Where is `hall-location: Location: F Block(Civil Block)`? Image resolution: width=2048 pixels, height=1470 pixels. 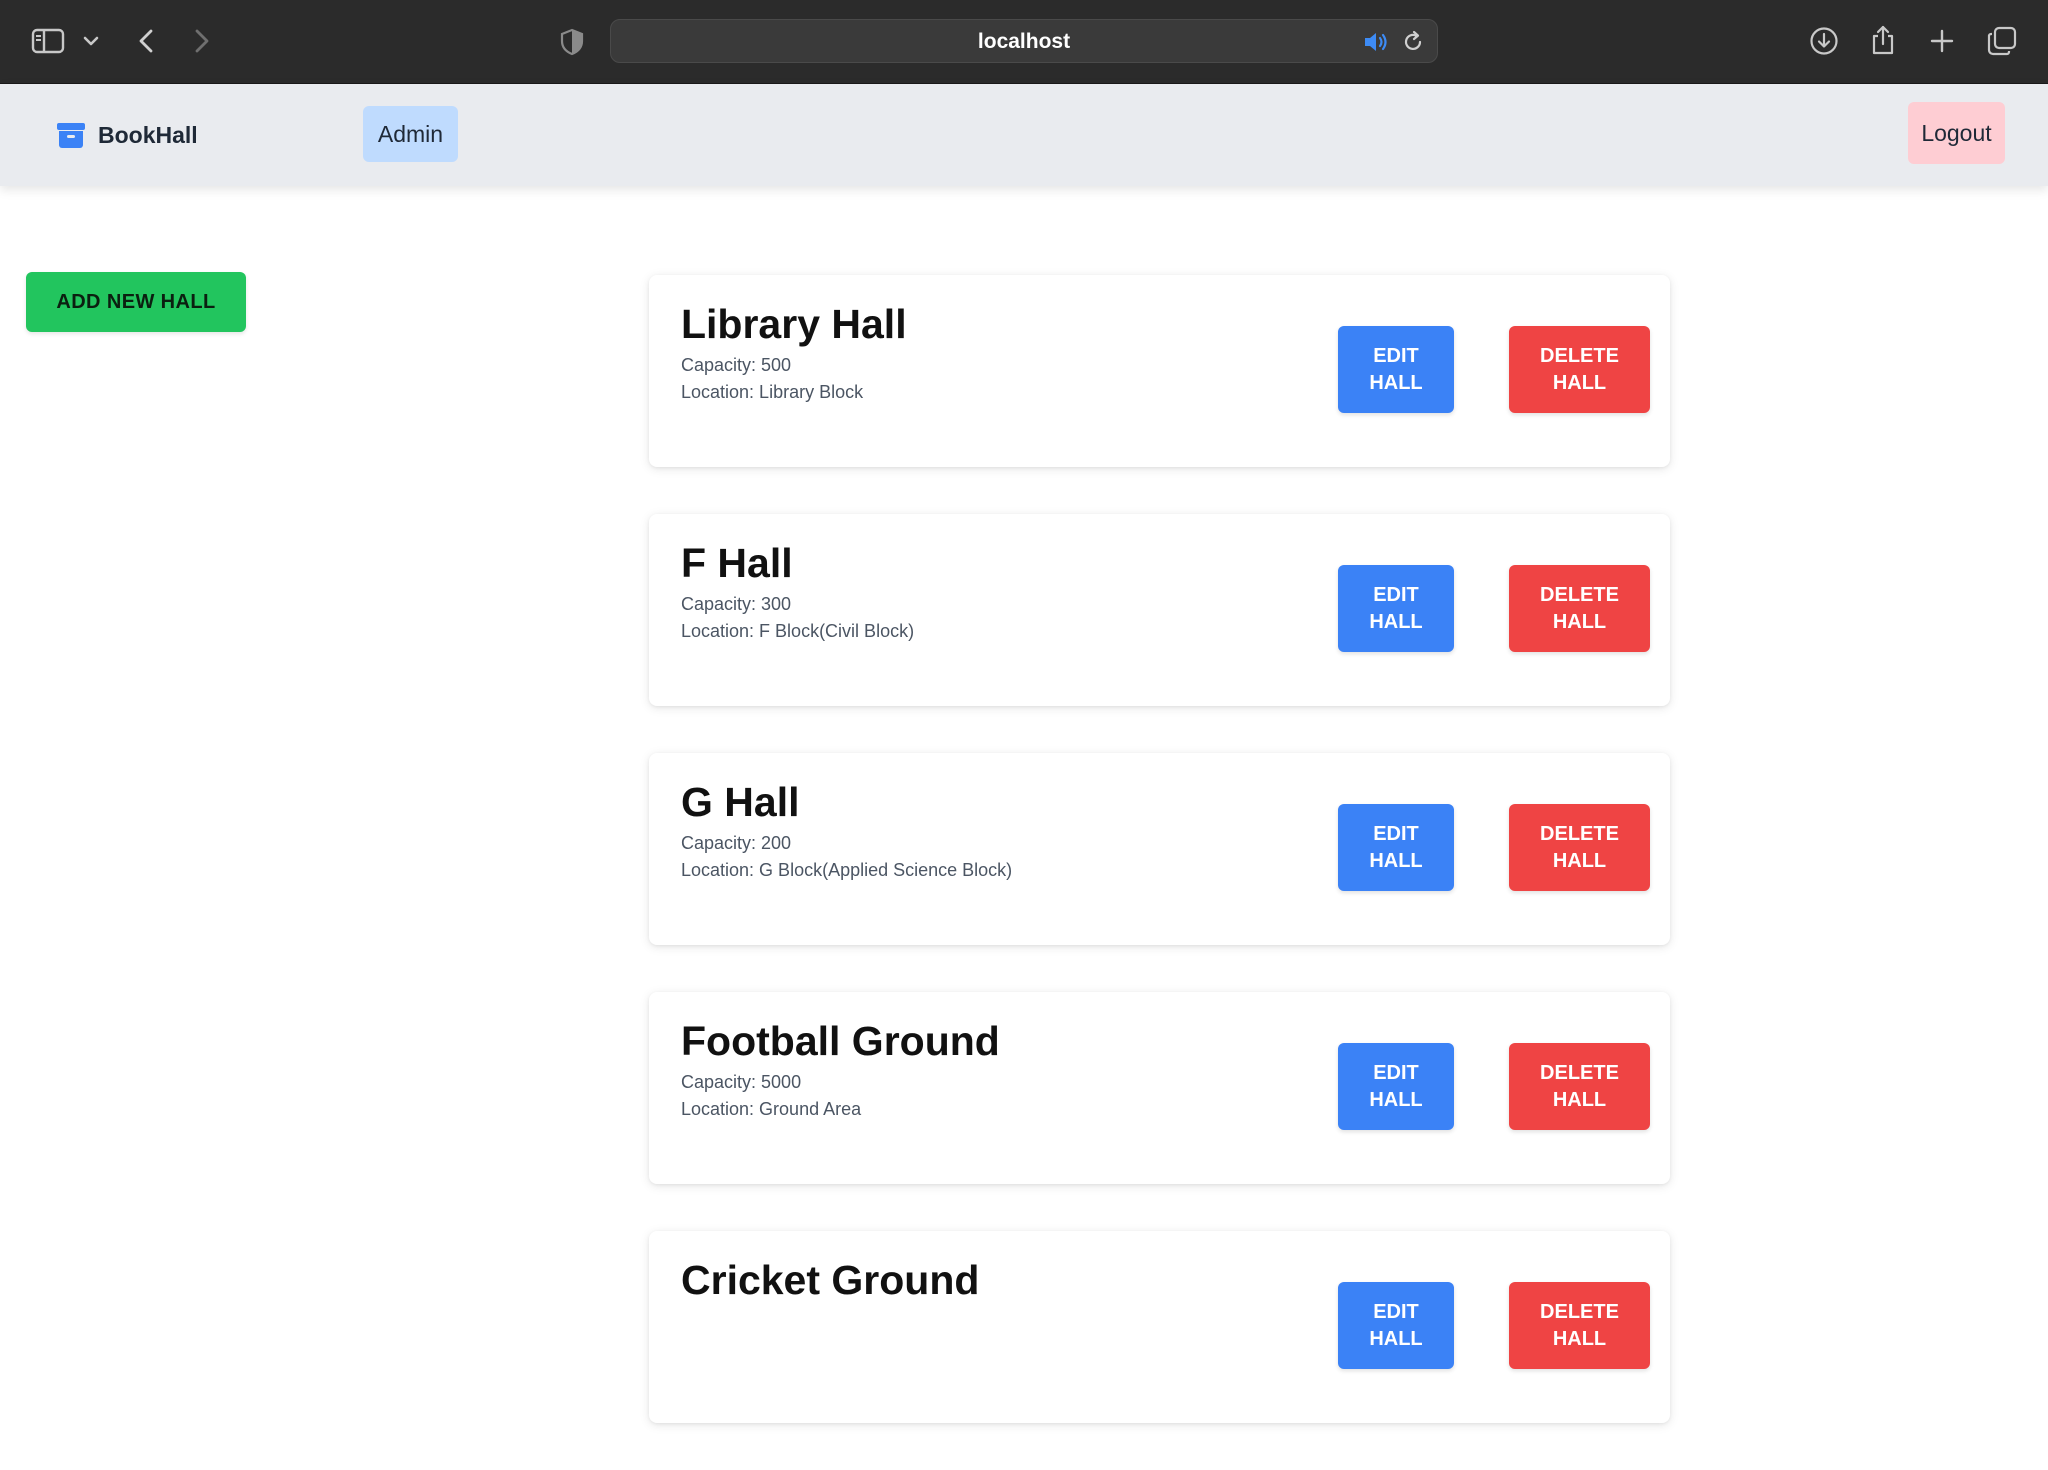 hall-location: Location: F Block(Civil Block) is located at coordinates (798, 631).